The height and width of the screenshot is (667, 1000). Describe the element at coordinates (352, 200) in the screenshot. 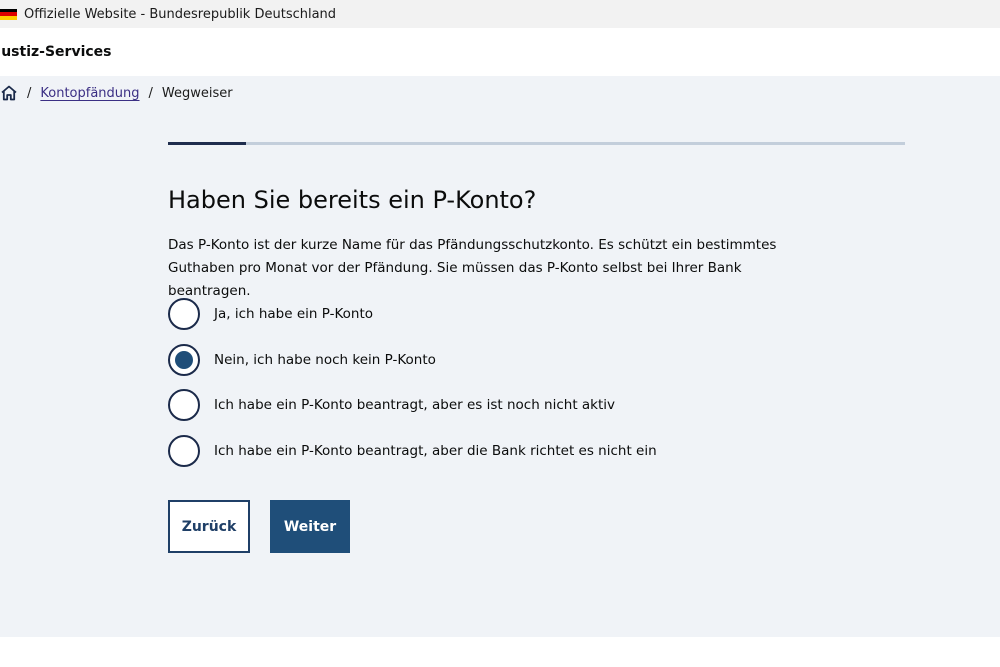

I see `question-title: Haben Sie bereits ein P-Konto?` at that location.